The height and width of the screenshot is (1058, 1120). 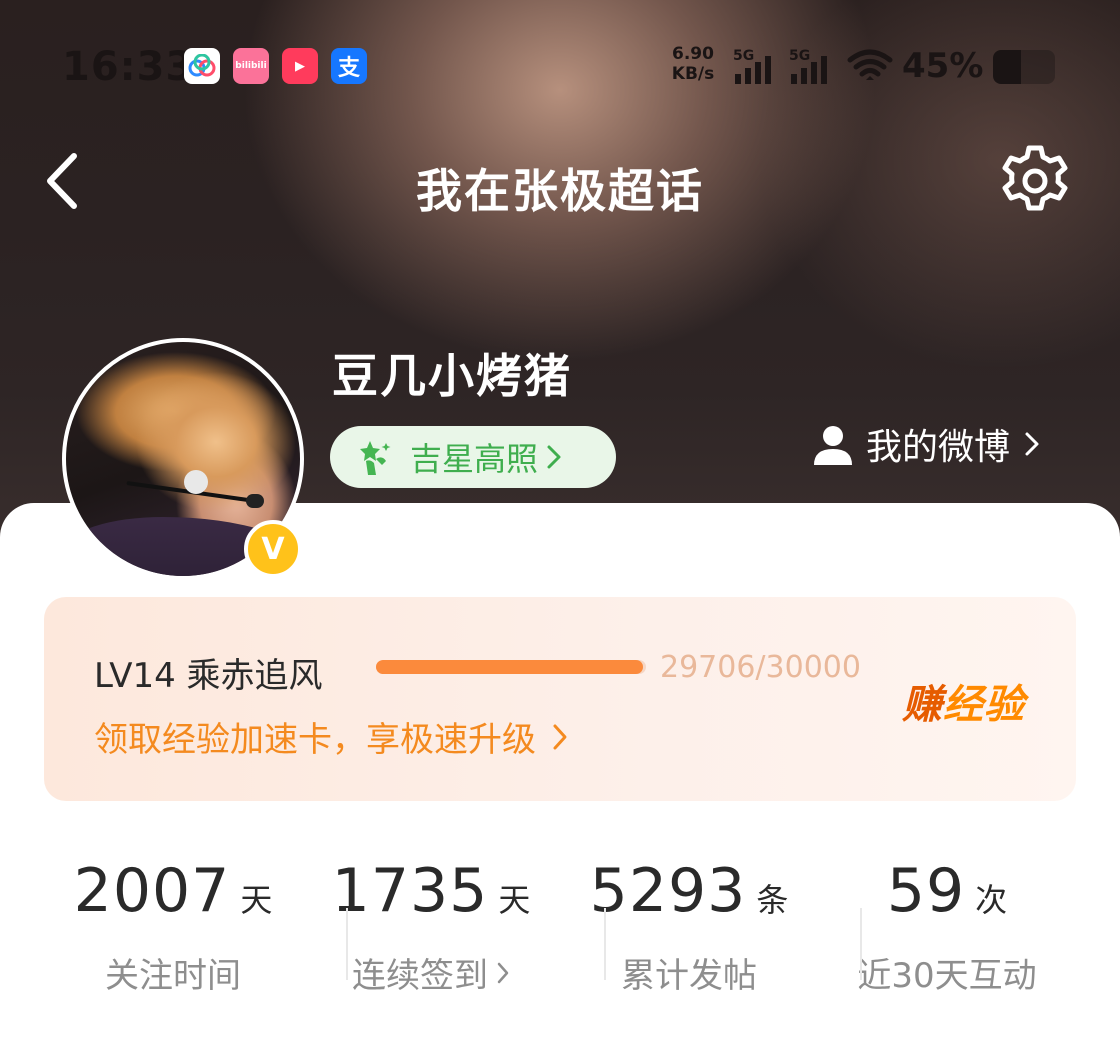 What do you see at coordinates (152, 891) in the screenshot?
I see `stat-value: 2007` at bounding box center [152, 891].